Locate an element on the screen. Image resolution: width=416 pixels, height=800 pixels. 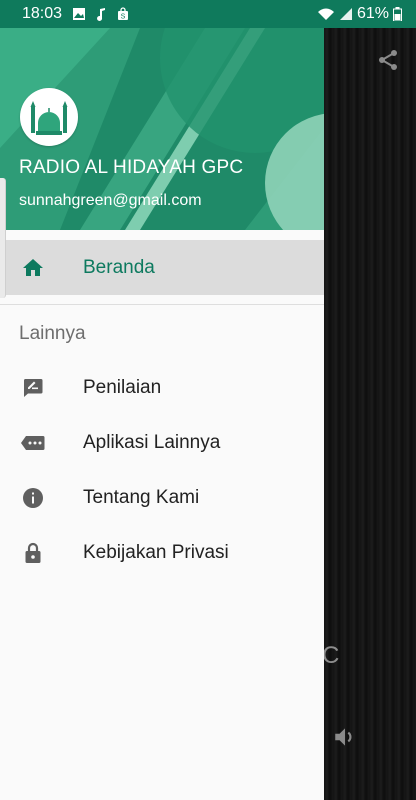
home-icon is located at coordinates (33, 268).